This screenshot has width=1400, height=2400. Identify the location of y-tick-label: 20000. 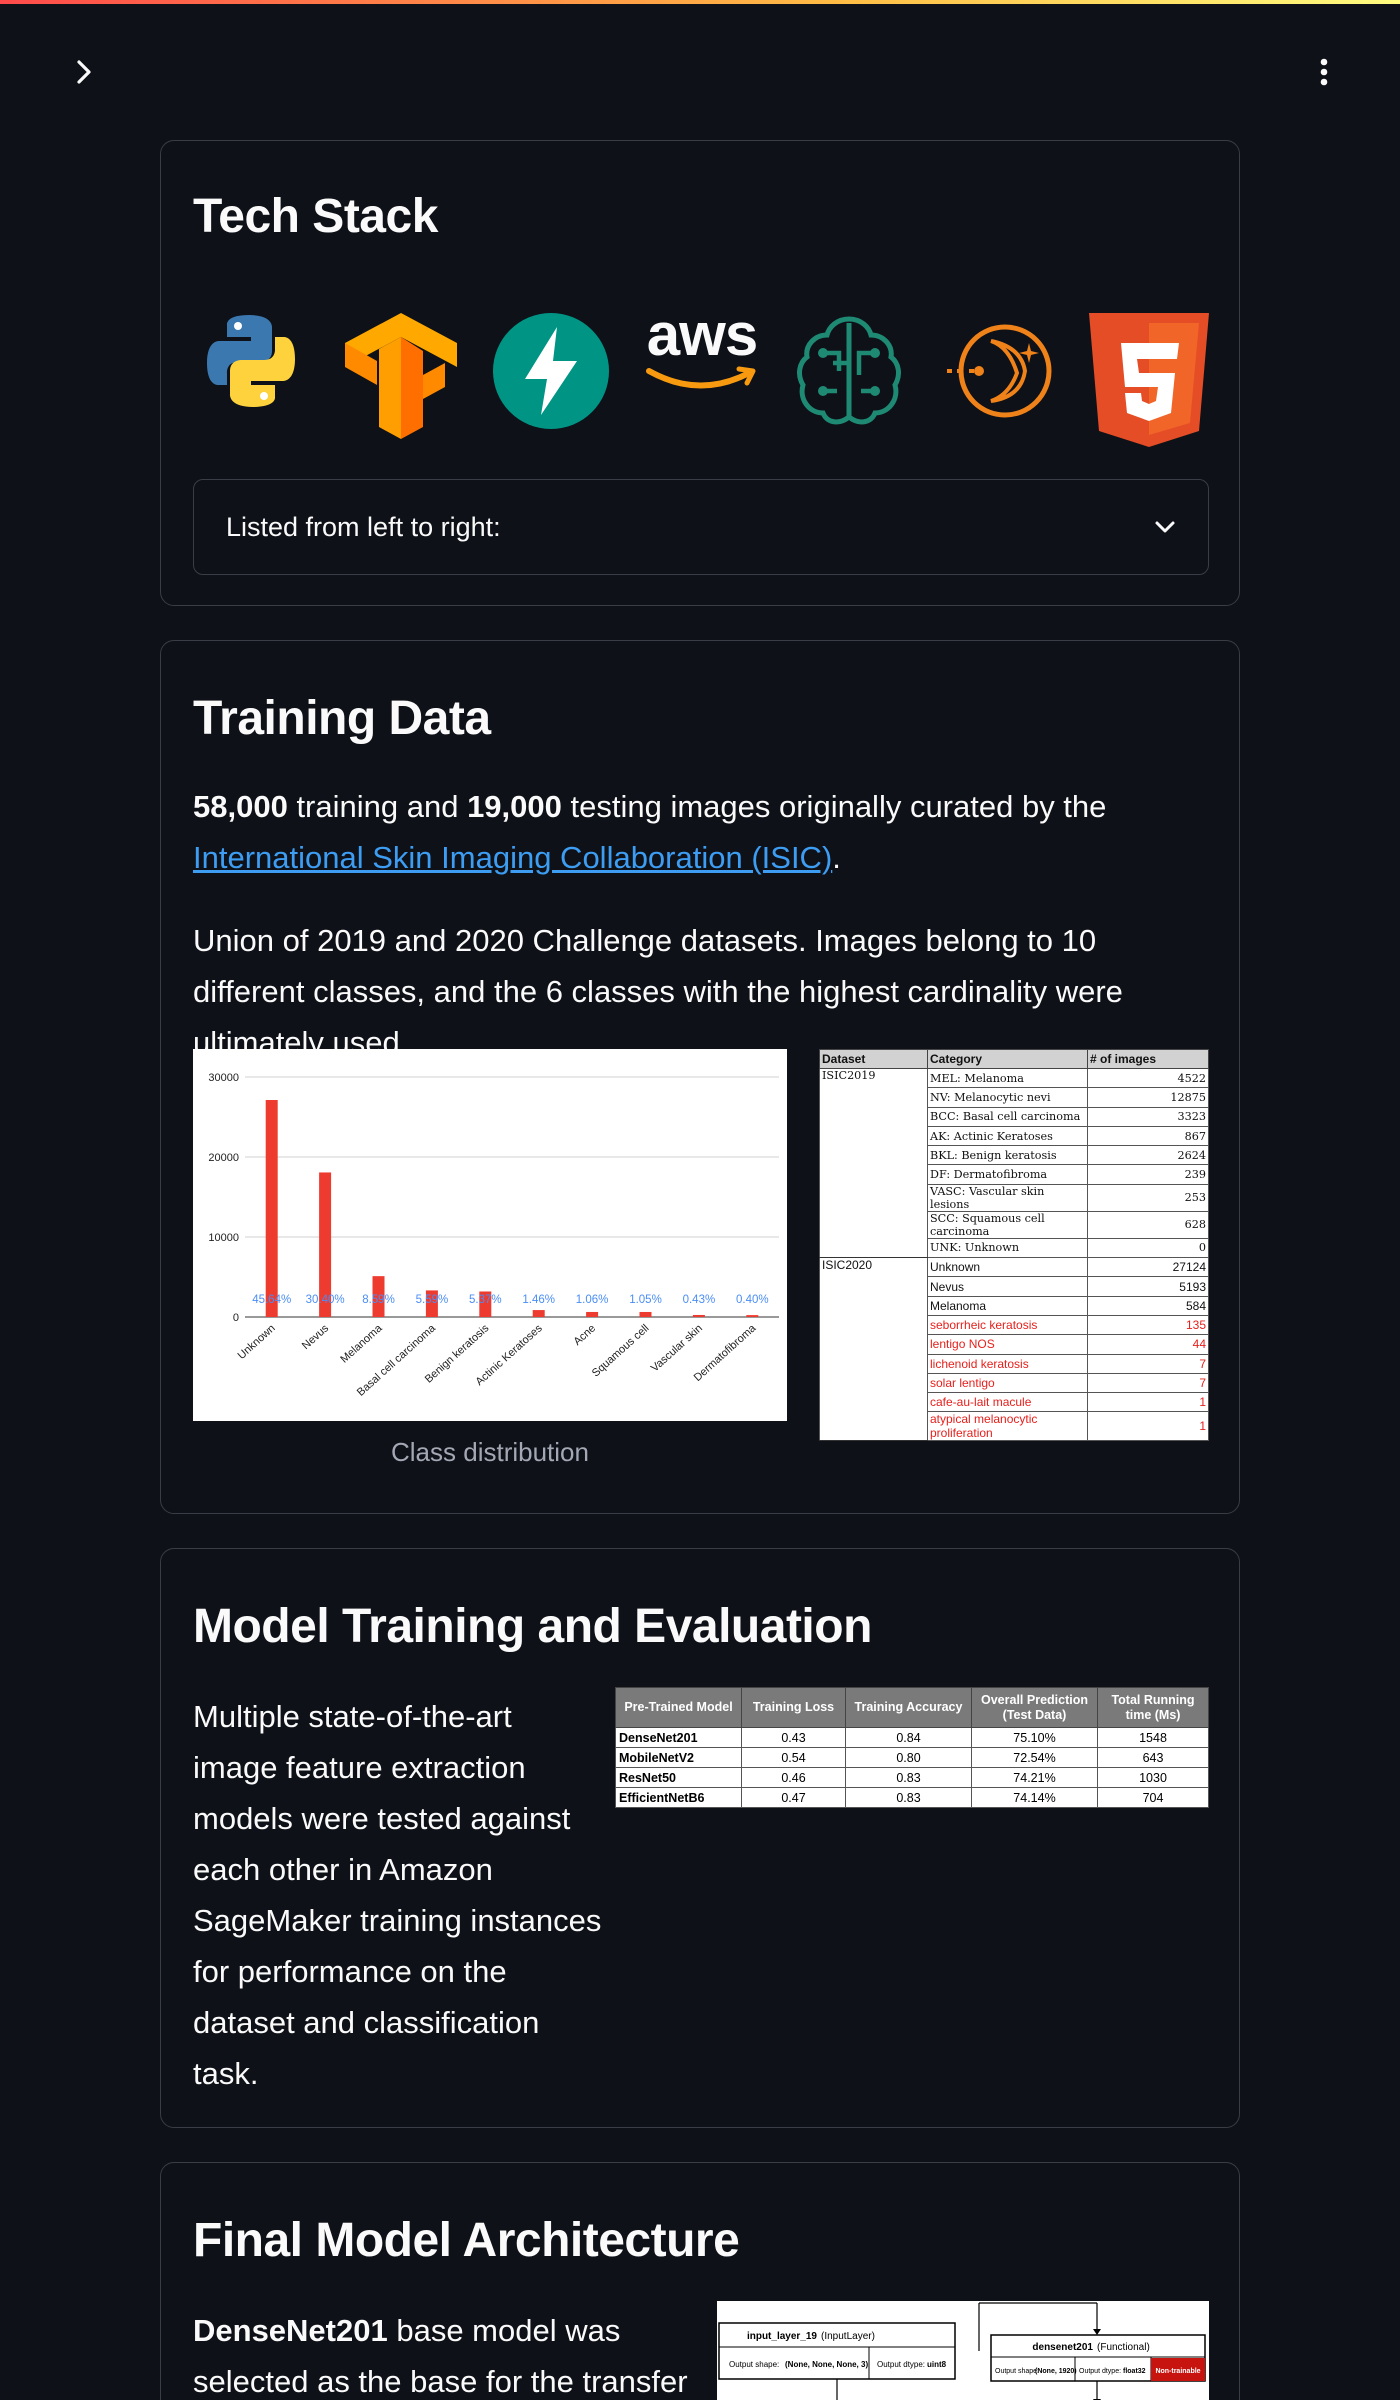
(223, 1158).